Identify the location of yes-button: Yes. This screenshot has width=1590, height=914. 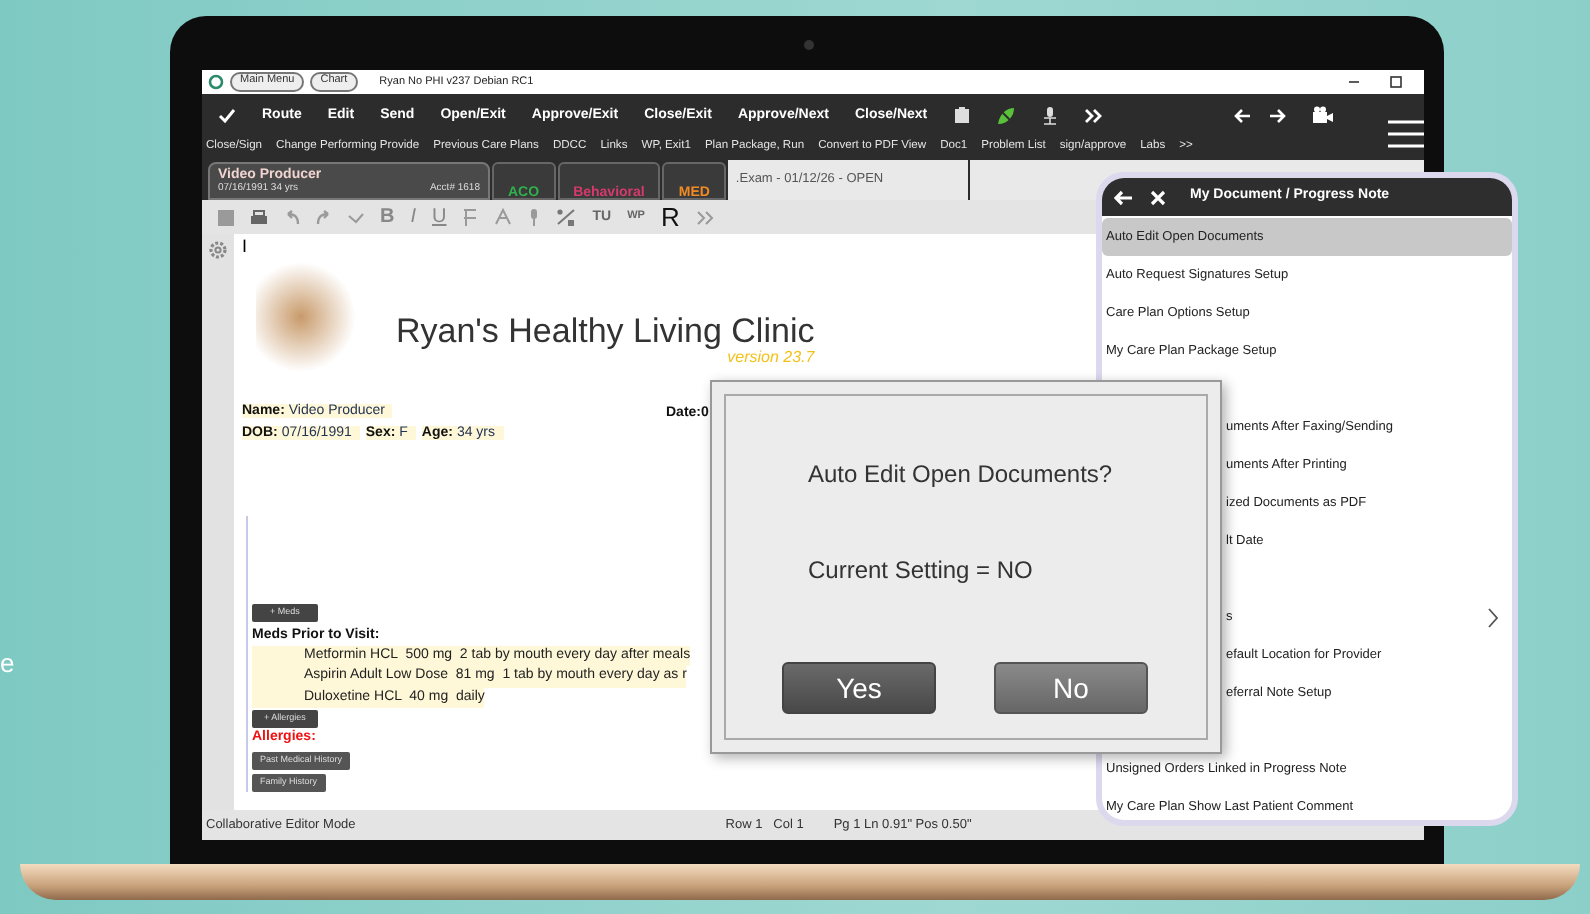
(859, 688).